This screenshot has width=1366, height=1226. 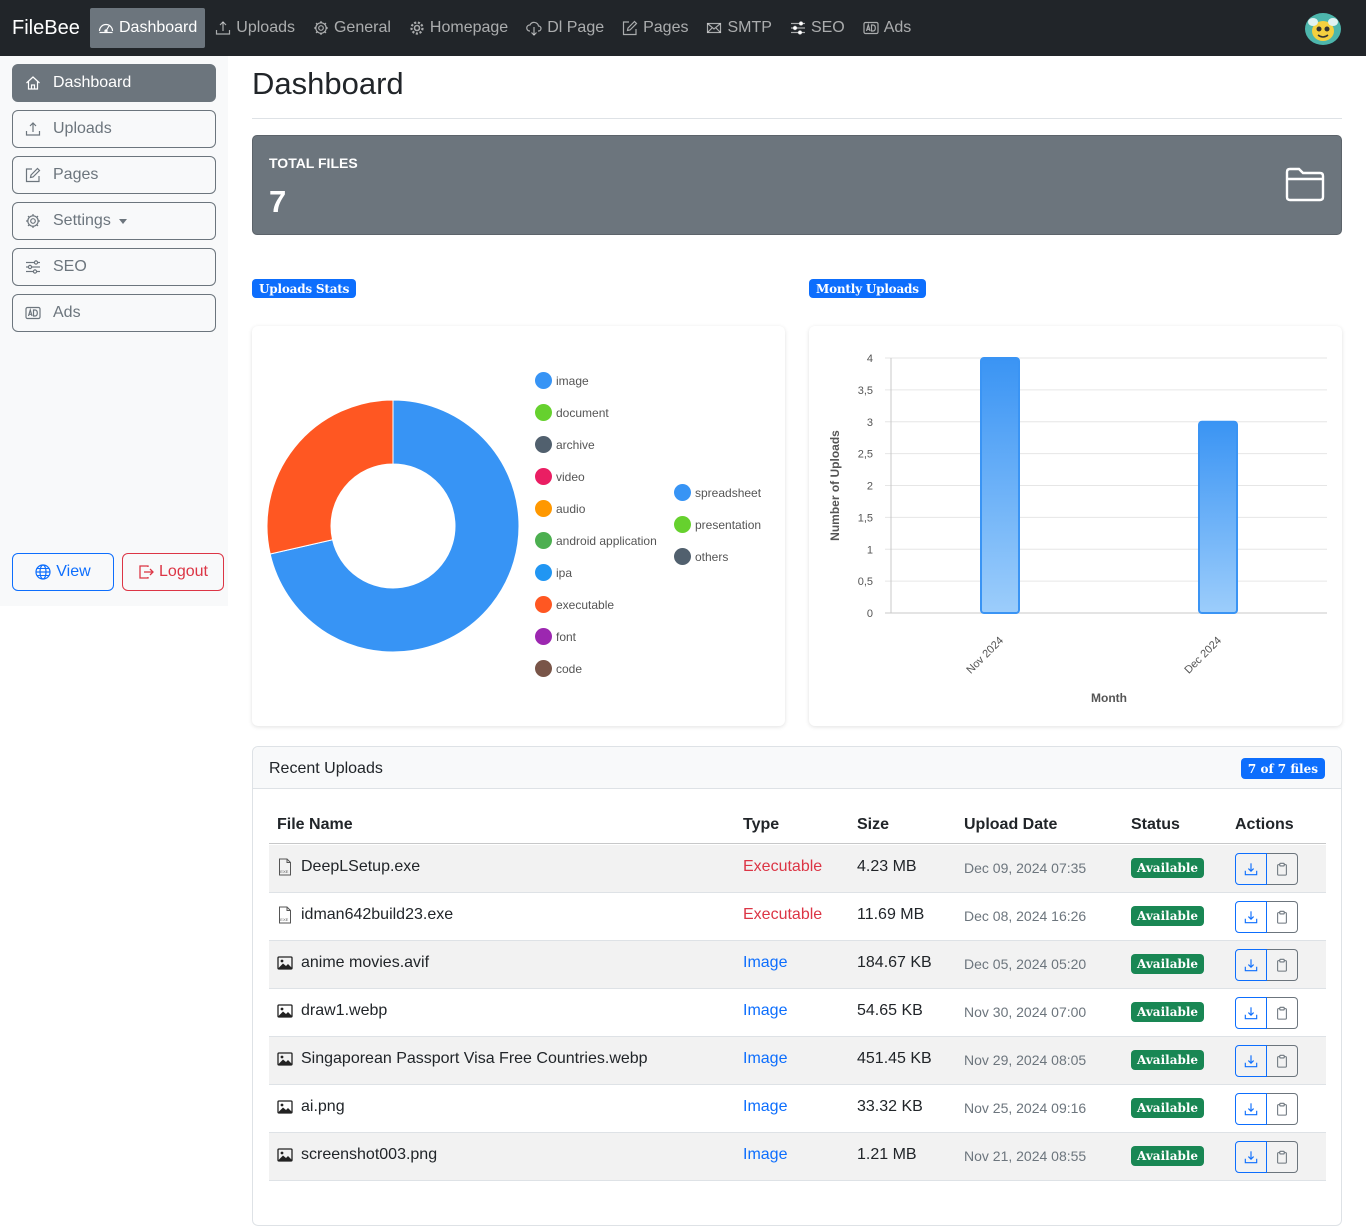 What do you see at coordinates (596, 540) in the screenshot?
I see `legend-item-android-application: android application` at bounding box center [596, 540].